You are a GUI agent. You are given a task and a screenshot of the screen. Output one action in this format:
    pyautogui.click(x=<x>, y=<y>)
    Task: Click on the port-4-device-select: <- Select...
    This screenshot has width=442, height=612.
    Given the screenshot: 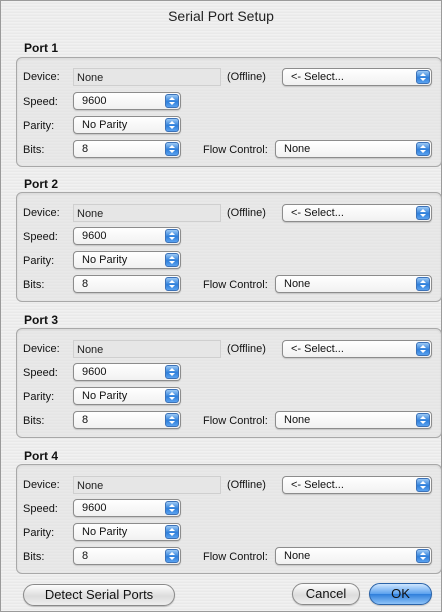 What is the action you would take?
    pyautogui.click(x=357, y=485)
    